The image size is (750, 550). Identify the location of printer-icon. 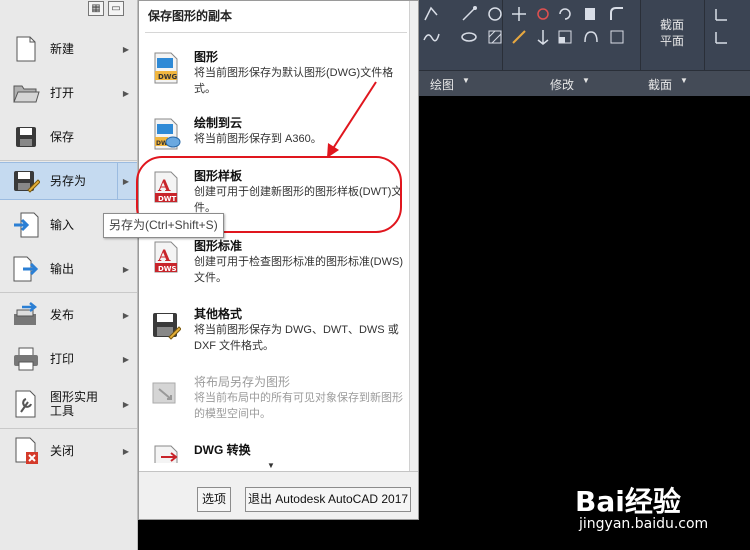
(26, 359).